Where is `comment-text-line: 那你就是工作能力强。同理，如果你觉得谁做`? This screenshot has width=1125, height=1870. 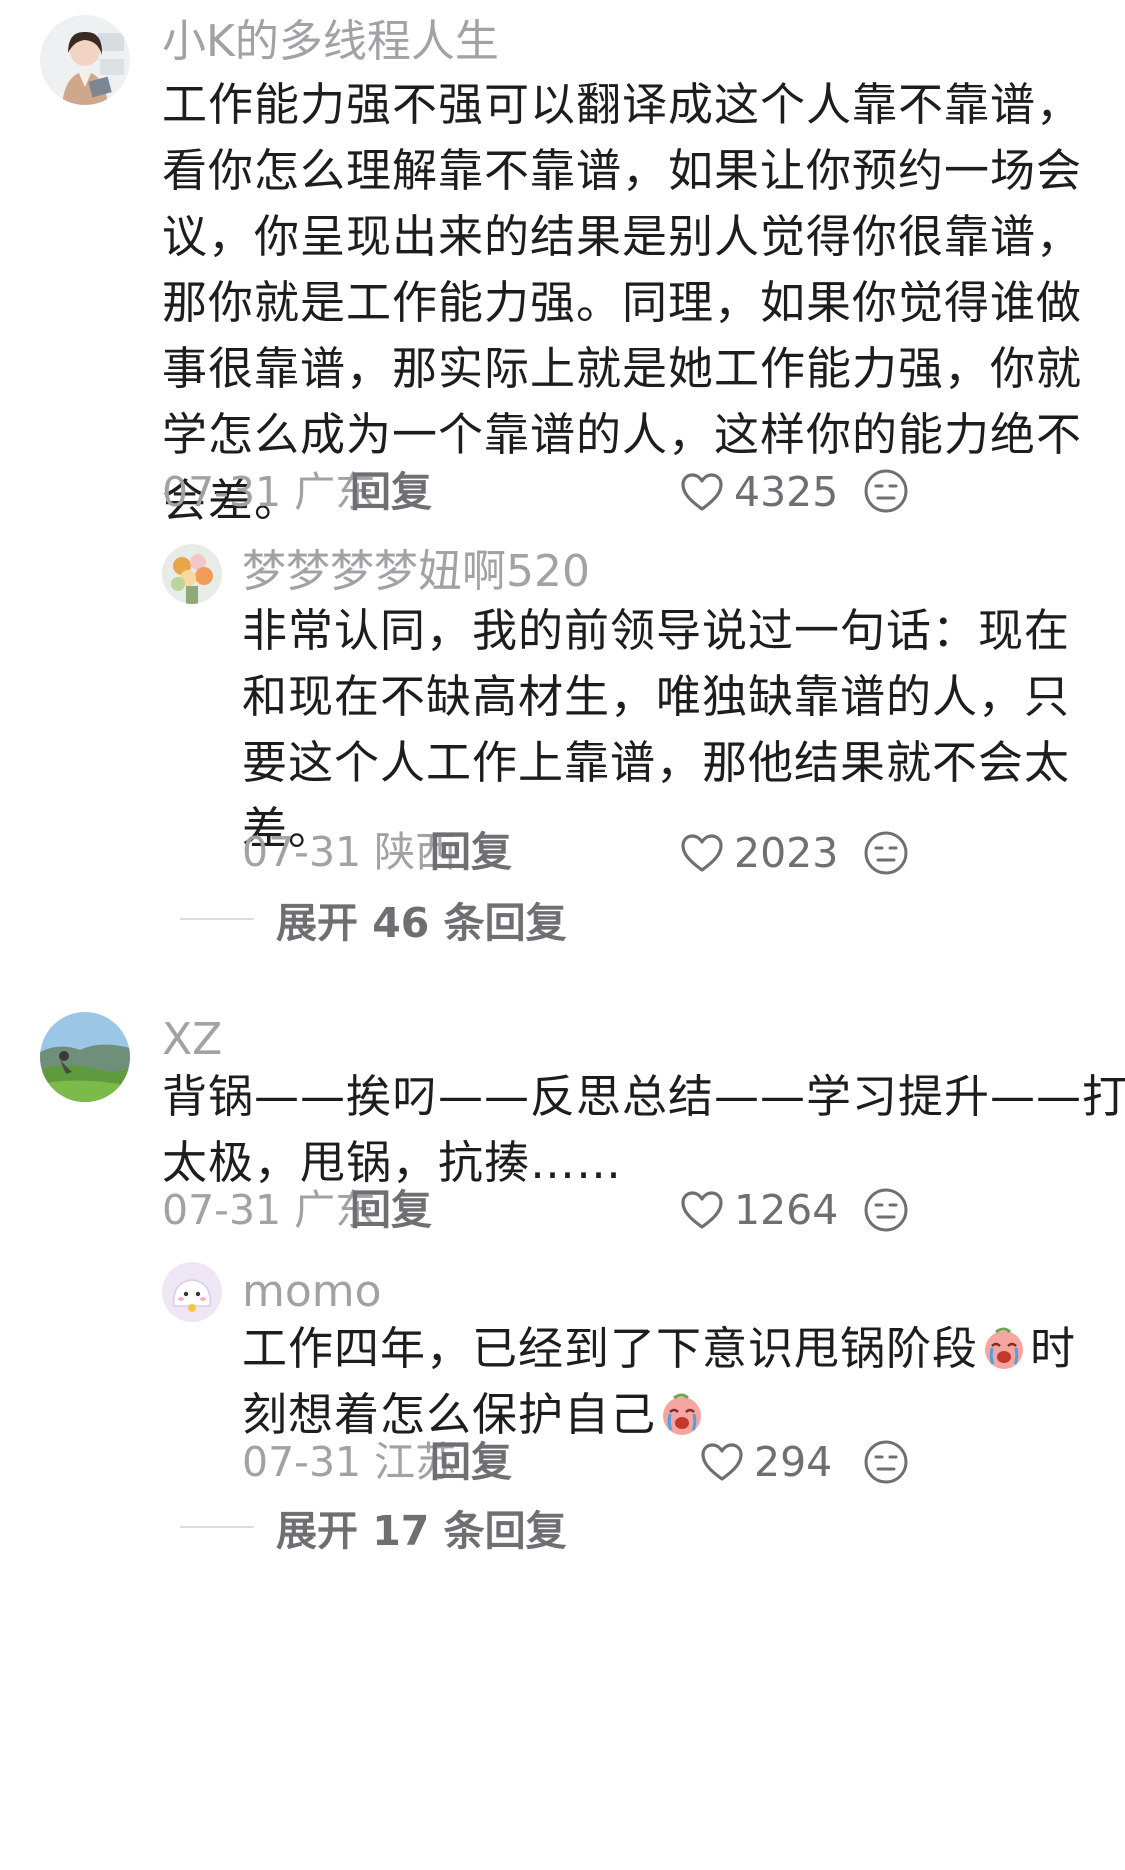
comment-text-line: 那你就是工作能力强。同理，如果你觉得谁做 is located at coordinates (622, 302).